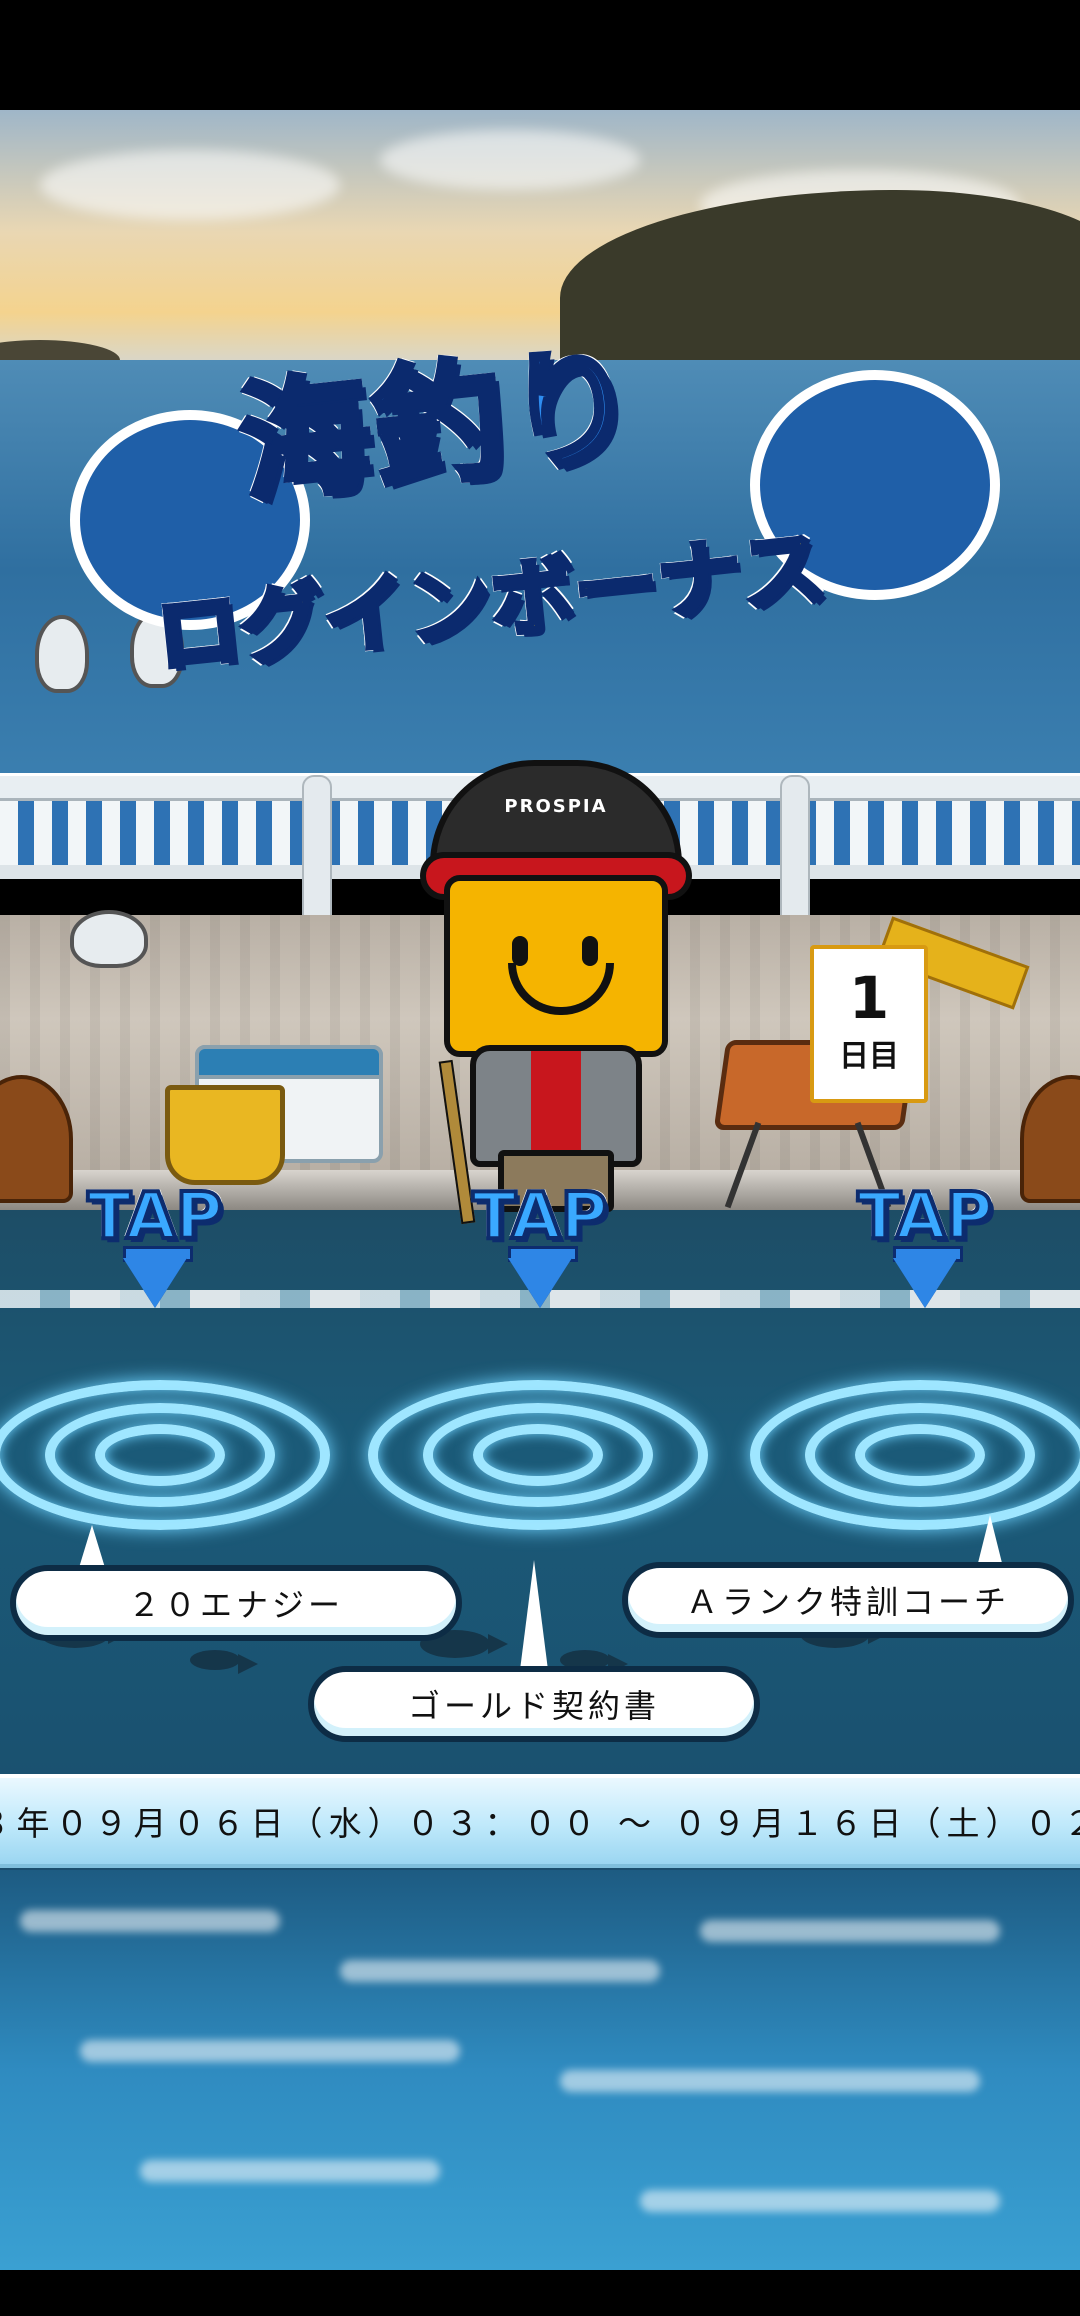  What do you see at coordinates (540, 55) in the screenshot?
I see `status-bar` at bounding box center [540, 55].